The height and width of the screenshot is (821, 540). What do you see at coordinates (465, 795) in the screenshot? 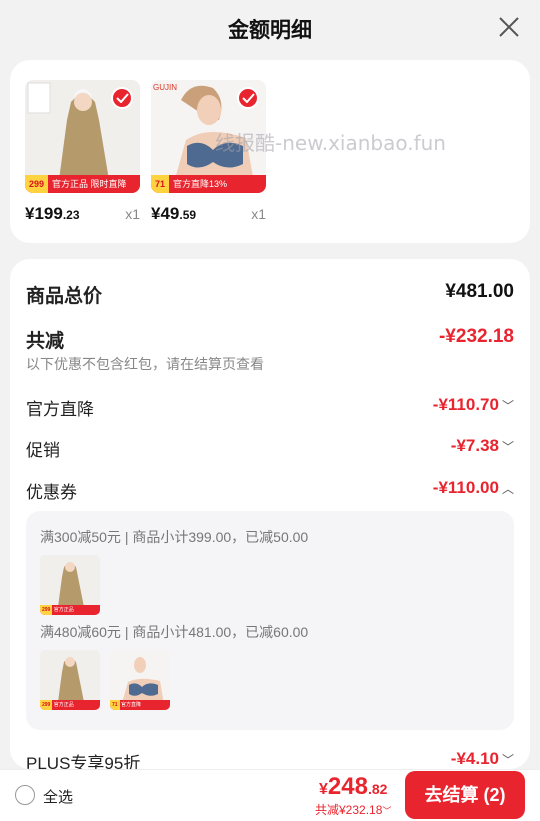
I see `checkout-button: 去结算 (2)` at bounding box center [465, 795].